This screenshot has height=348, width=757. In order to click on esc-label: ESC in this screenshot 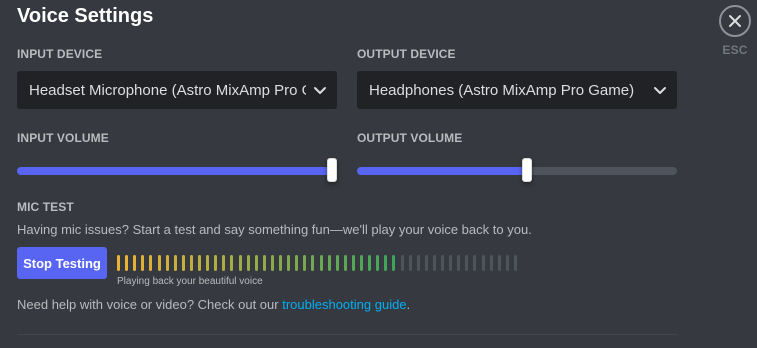, I will do `click(735, 50)`.